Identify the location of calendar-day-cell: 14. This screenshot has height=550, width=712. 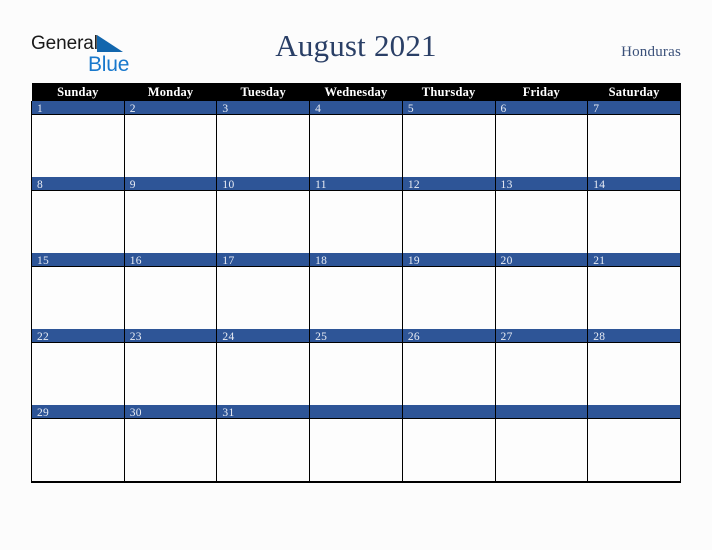
(634, 215).